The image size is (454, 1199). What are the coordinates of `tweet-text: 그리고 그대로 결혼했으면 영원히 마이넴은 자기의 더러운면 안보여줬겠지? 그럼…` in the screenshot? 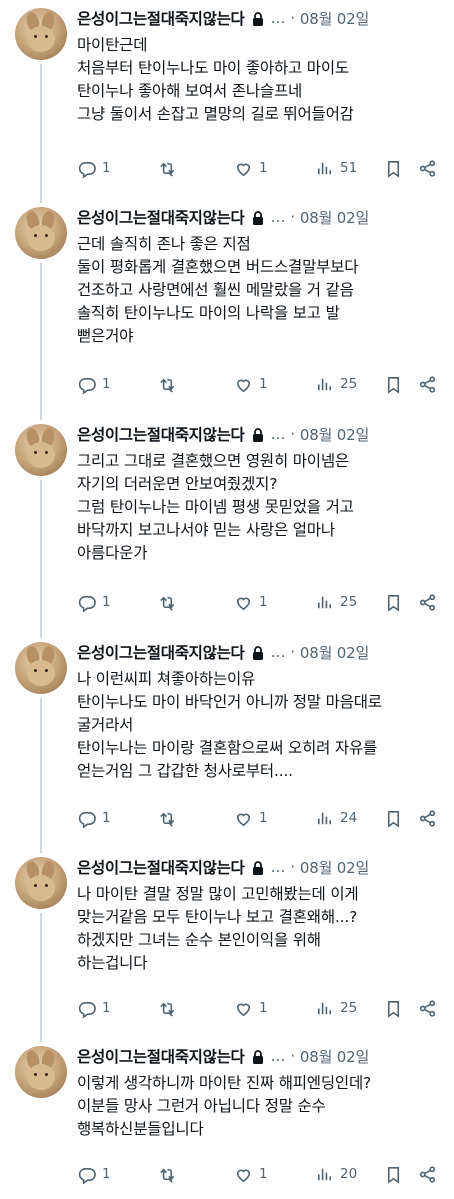 It's located at (215, 507).